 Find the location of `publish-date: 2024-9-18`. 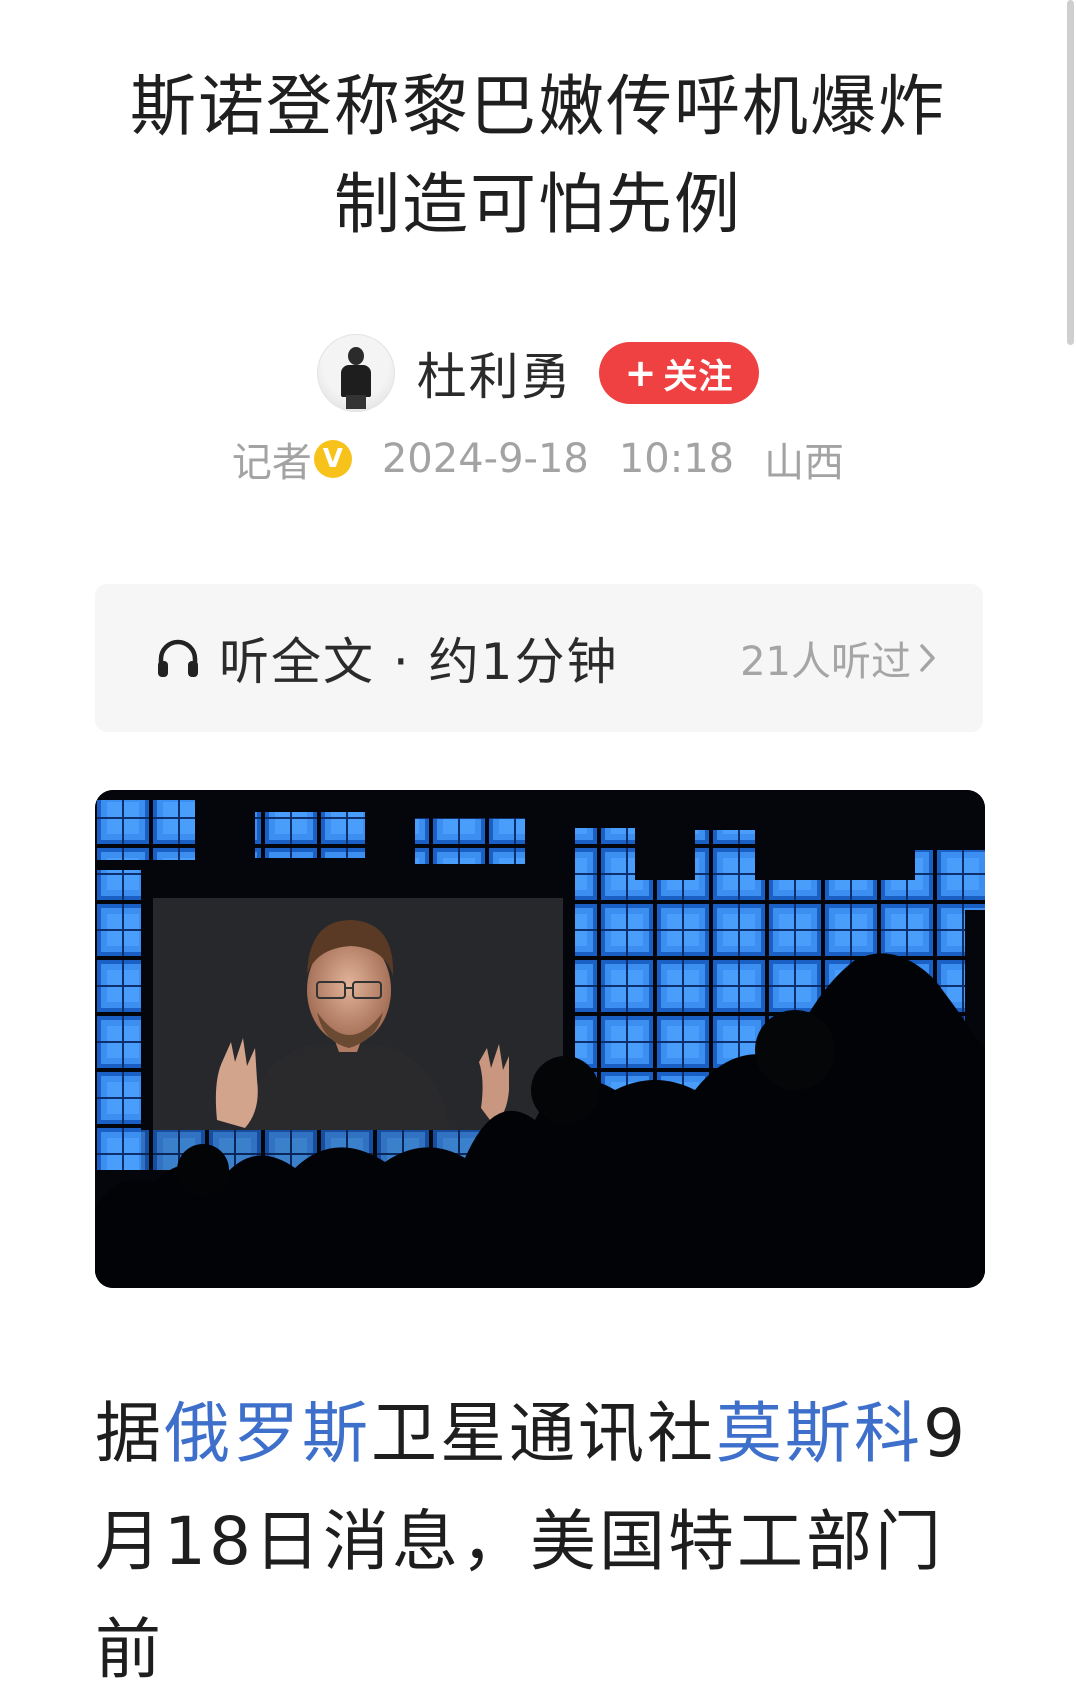

publish-date: 2024-9-18 is located at coordinates (485, 459).